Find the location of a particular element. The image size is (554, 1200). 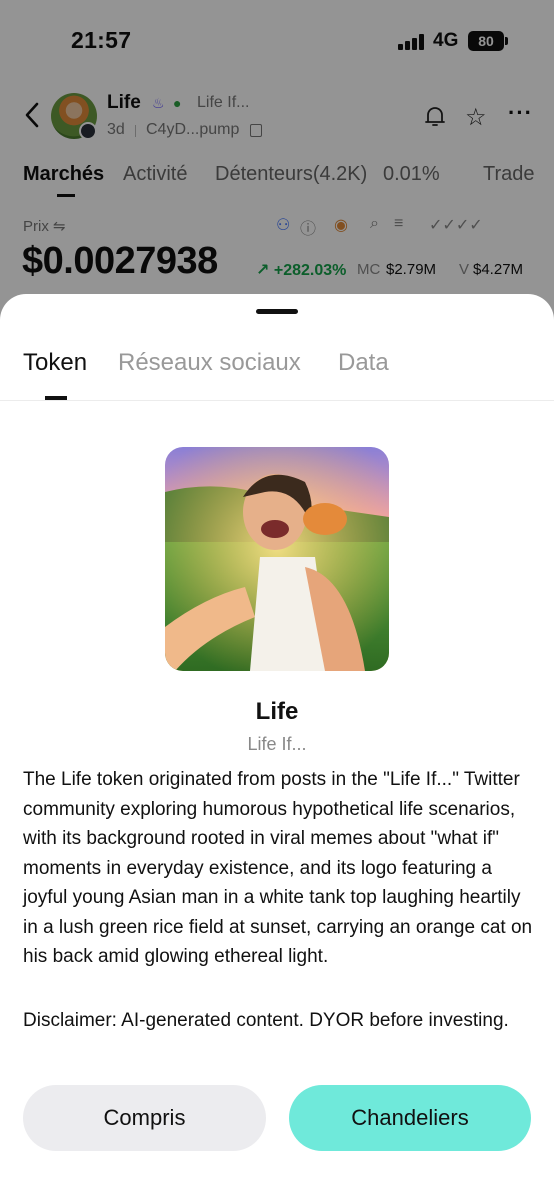

token-title: Life is located at coordinates (277, 711).